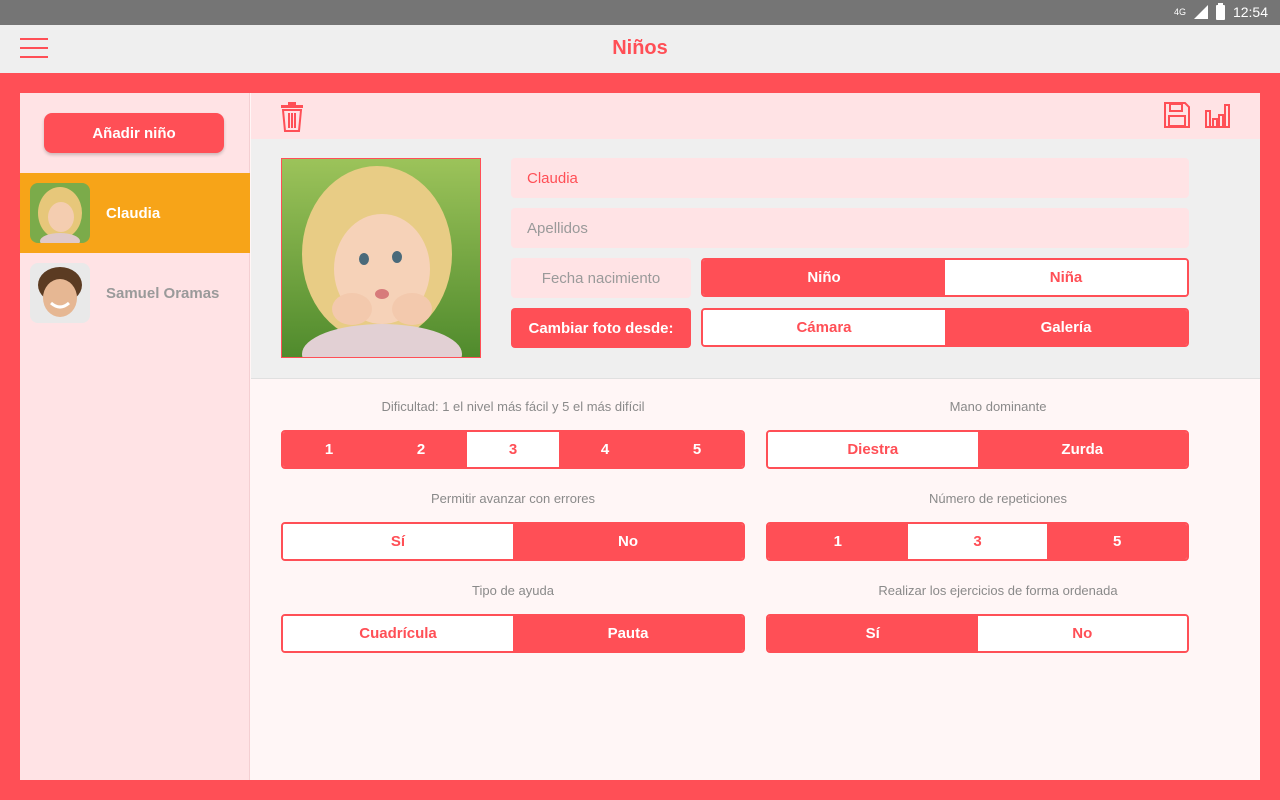 Image resolution: width=1280 pixels, height=800 pixels. What do you see at coordinates (134, 133) in the screenshot?
I see `add-child-button: Añadir niño` at bounding box center [134, 133].